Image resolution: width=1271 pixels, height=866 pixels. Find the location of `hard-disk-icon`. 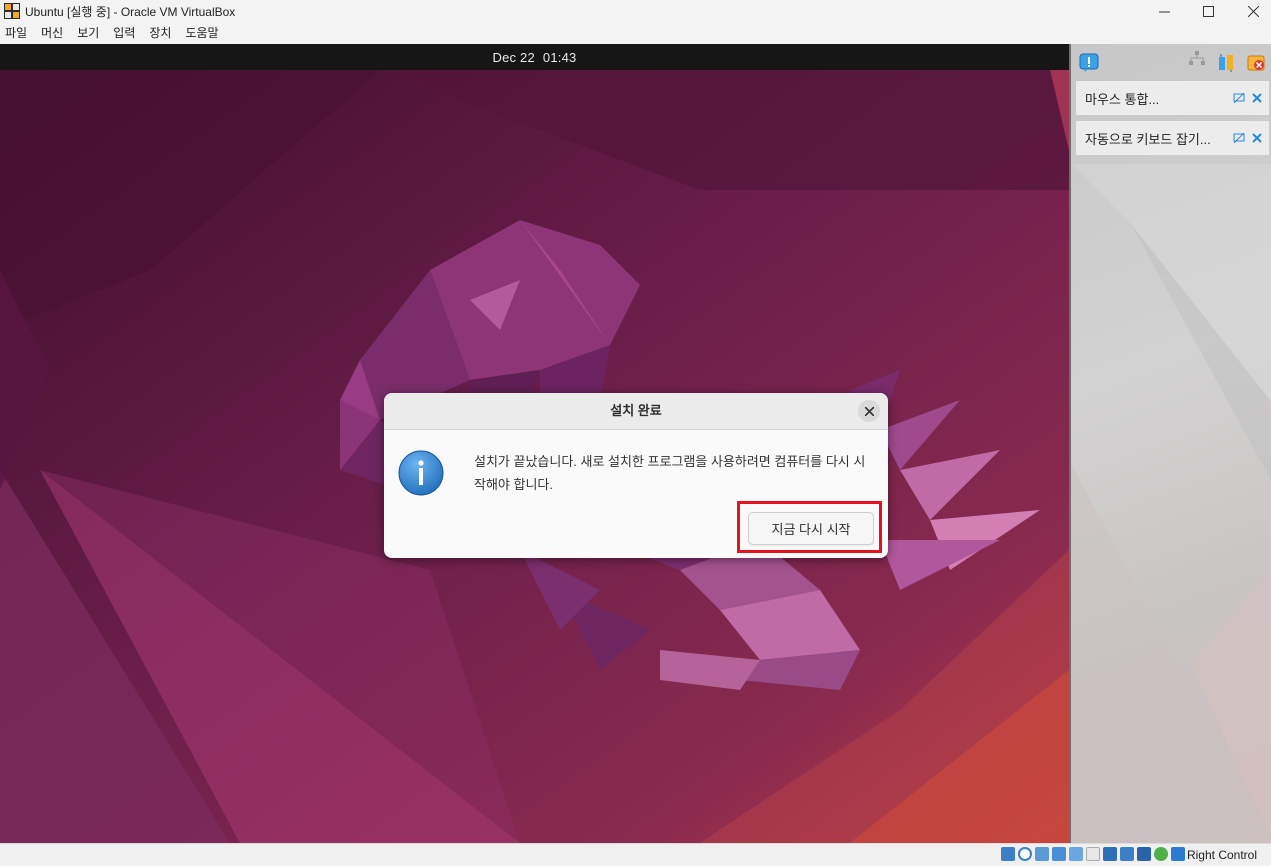

hard-disk-icon is located at coordinates (1008, 854).